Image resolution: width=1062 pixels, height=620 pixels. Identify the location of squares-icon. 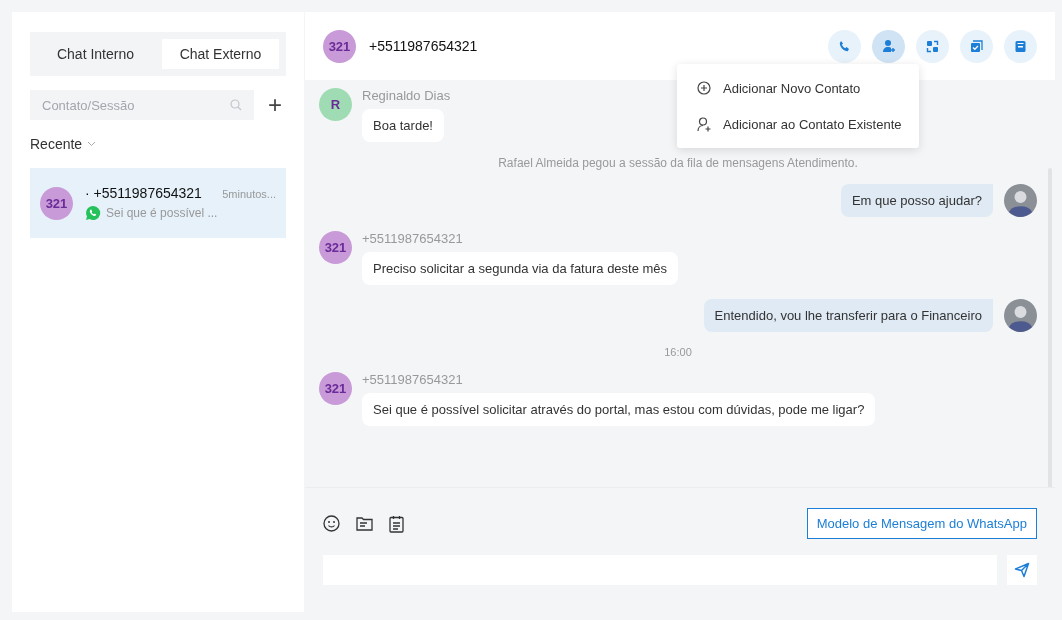
(932, 46).